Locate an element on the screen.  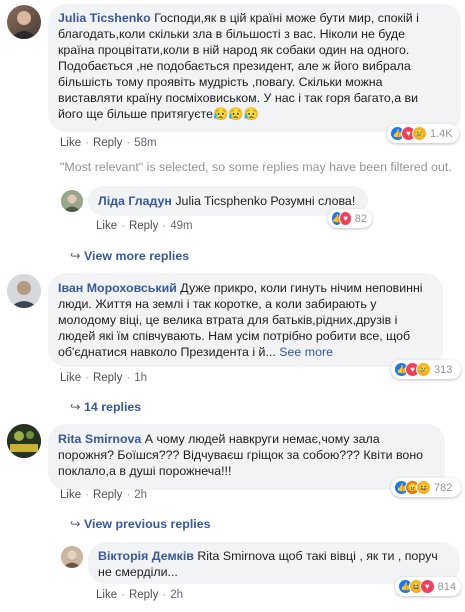
comment-actions: Like · Reply · 49m is located at coordinates (144, 226).